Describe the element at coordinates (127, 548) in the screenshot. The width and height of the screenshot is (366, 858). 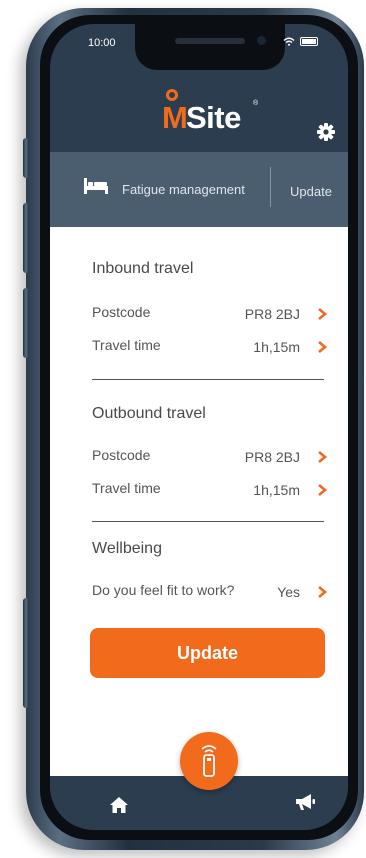
I see `wellbeing-title: Wellbeing` at that location.